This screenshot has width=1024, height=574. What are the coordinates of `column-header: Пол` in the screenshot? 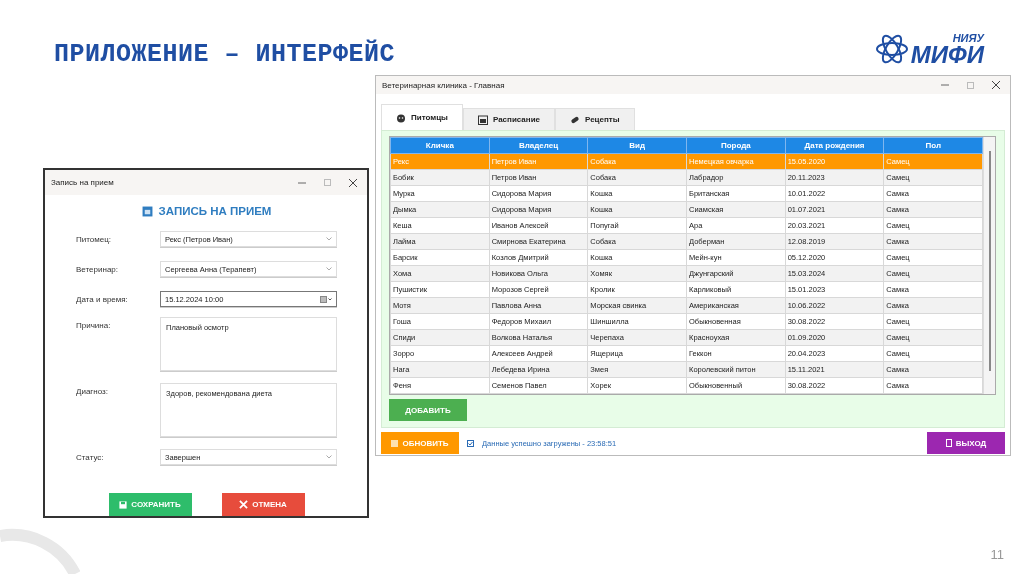 It's located at (933, 145).